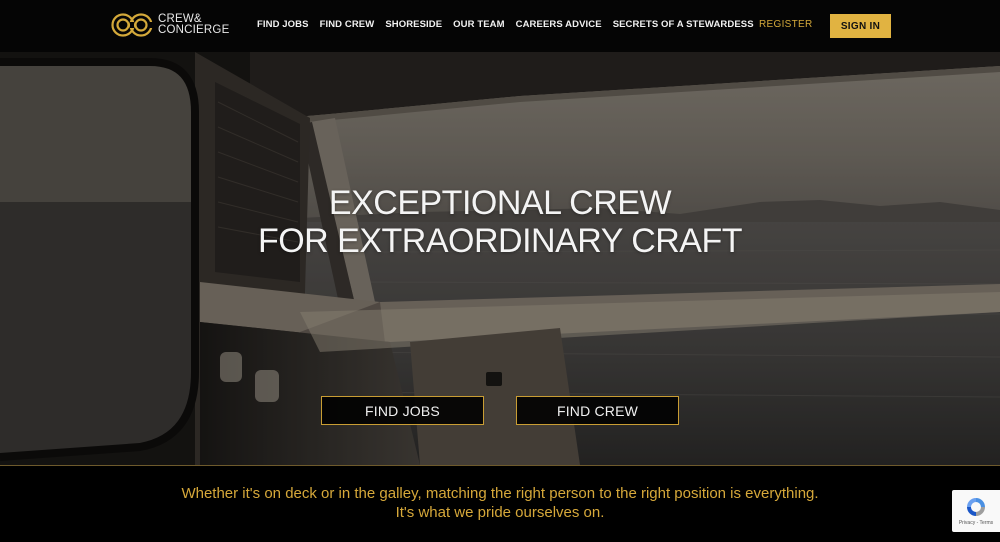 This screenshot has height=542, width=1000. What do you see at coordinates (402, 410) in the screenshot?
I see `find-jobs-button: FIND JOBS` at bounding box center [402, 410].